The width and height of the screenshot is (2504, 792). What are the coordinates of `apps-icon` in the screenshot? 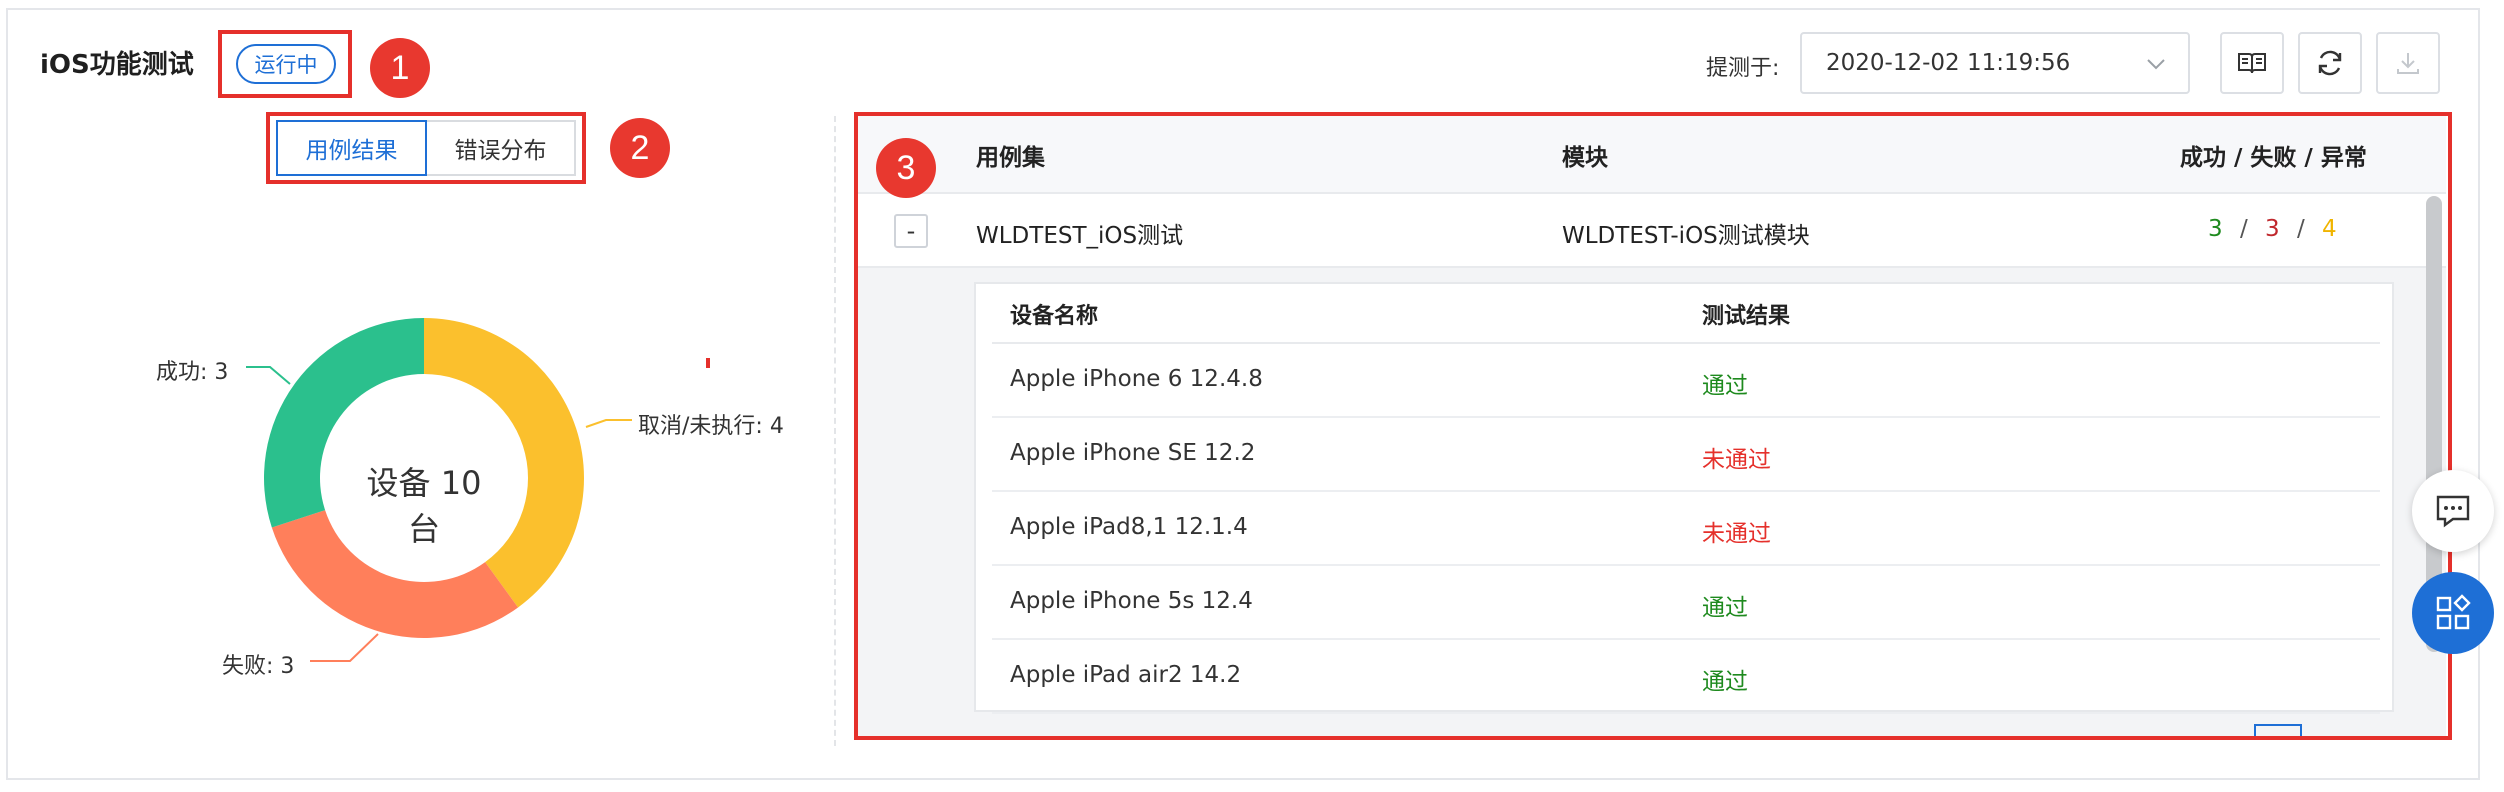 It's located at (2453, 612).